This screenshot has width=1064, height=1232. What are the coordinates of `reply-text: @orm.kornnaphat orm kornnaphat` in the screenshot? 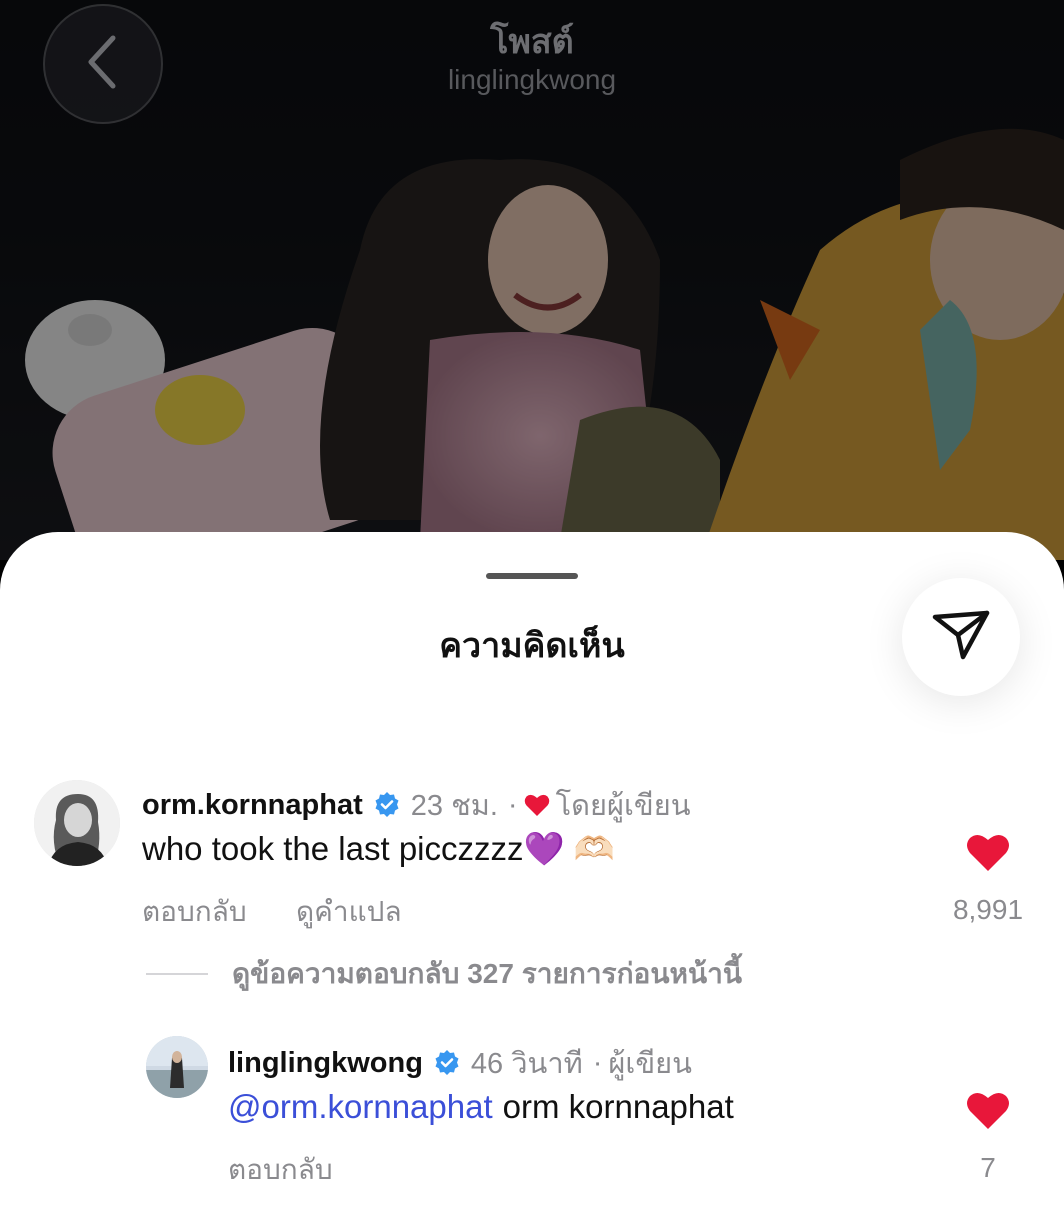 It's located at (481, 1107).